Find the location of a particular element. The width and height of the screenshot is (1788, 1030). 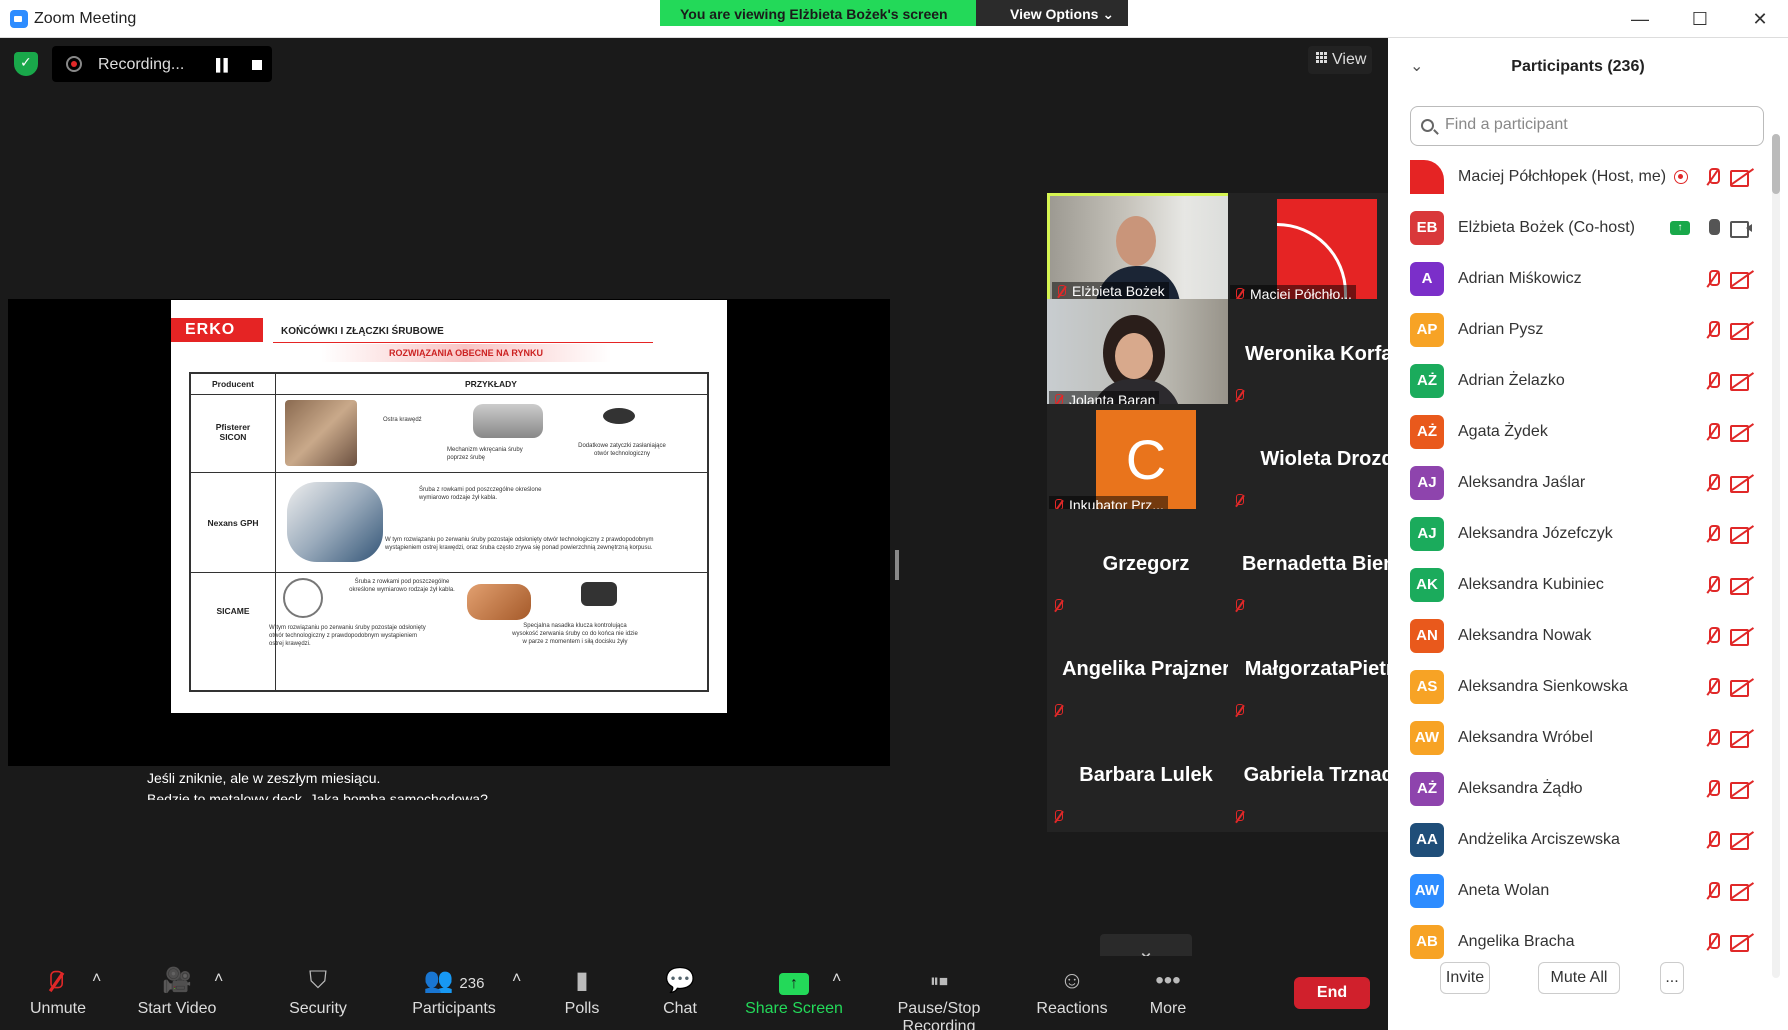

share-options-caret: ˄ is located at coordinates (836, 979).